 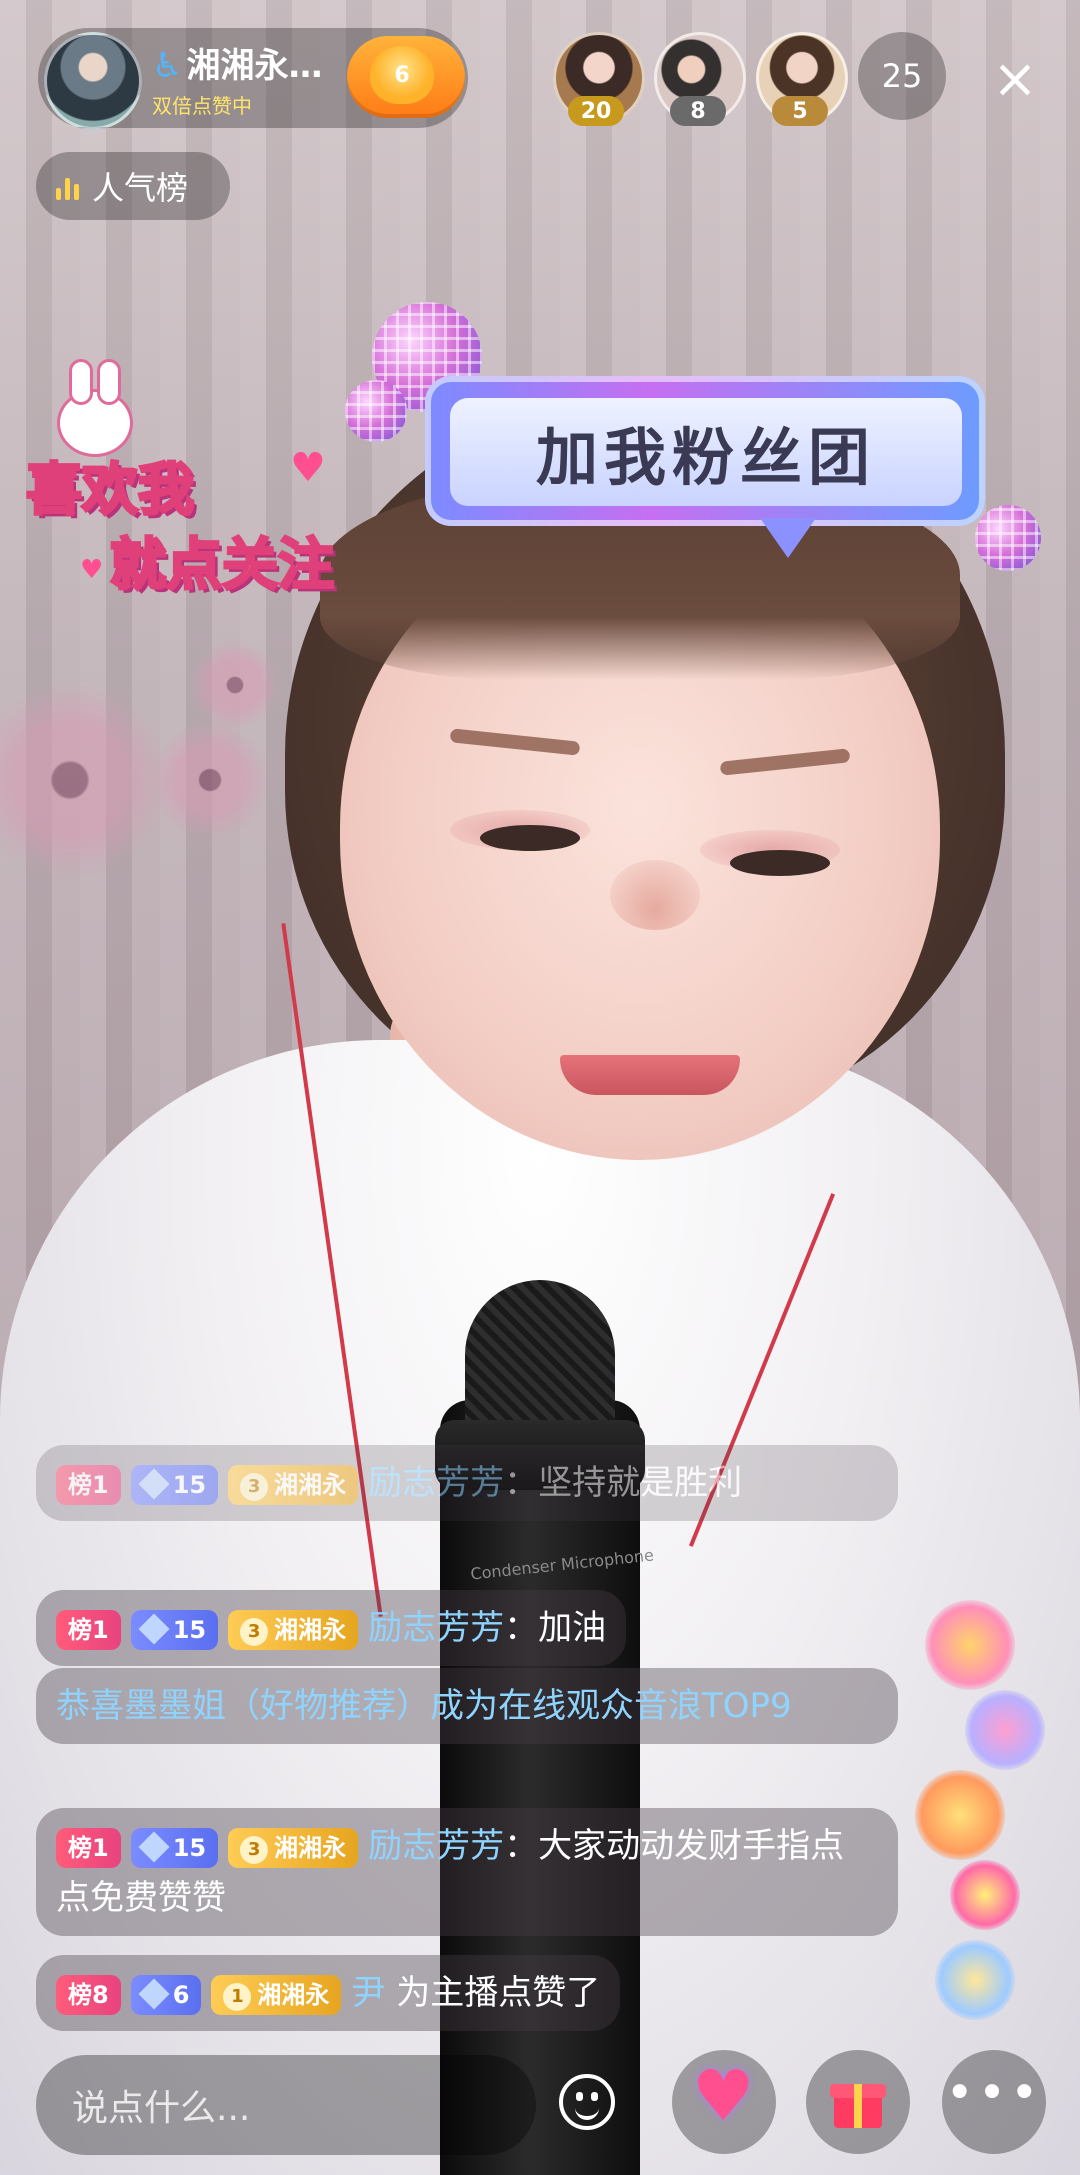 I want to click on gift-button, so click(x=858, y=2102).